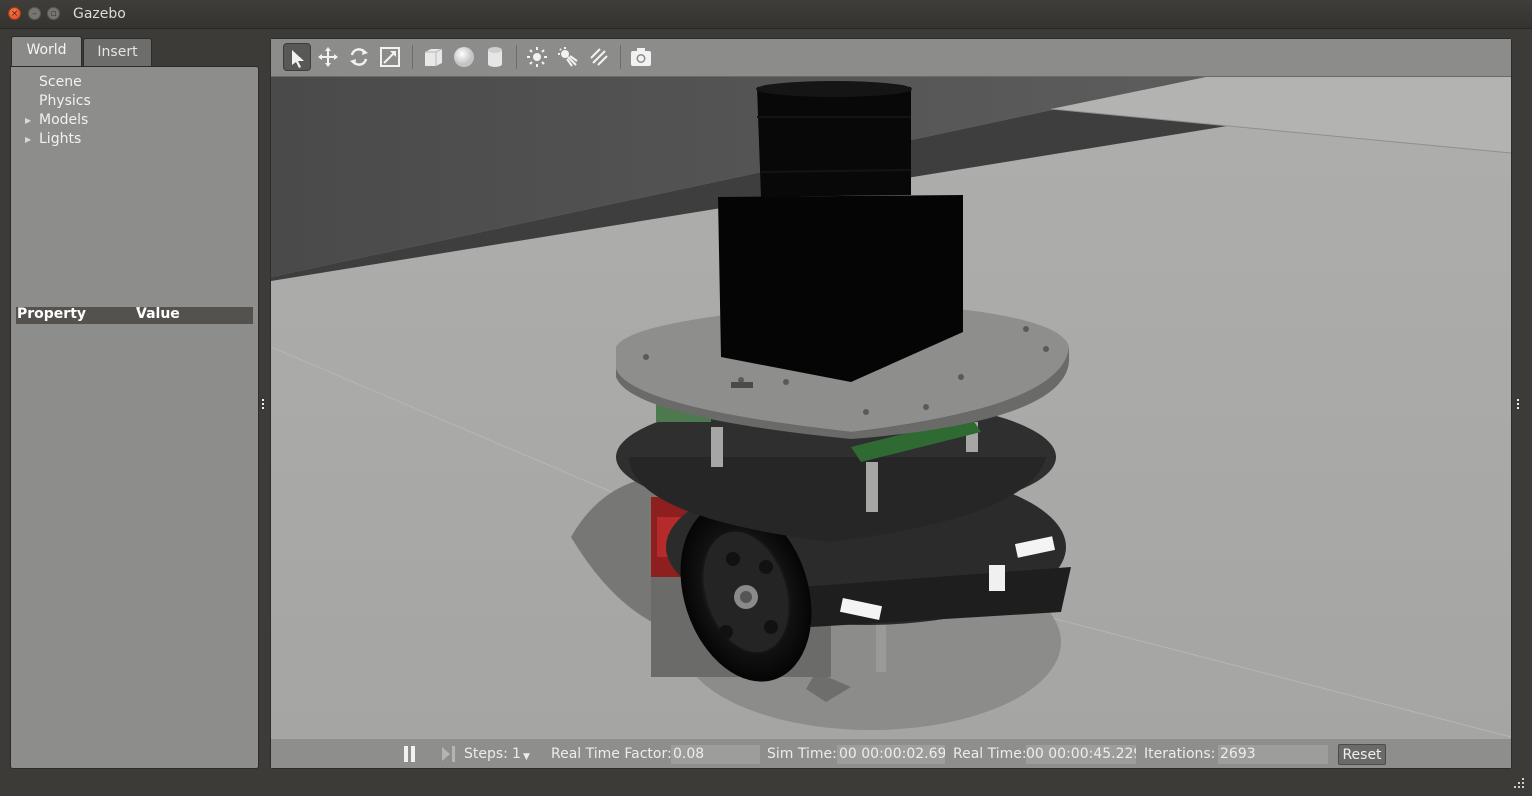  I want to click on box-icon, so click(433, 57).